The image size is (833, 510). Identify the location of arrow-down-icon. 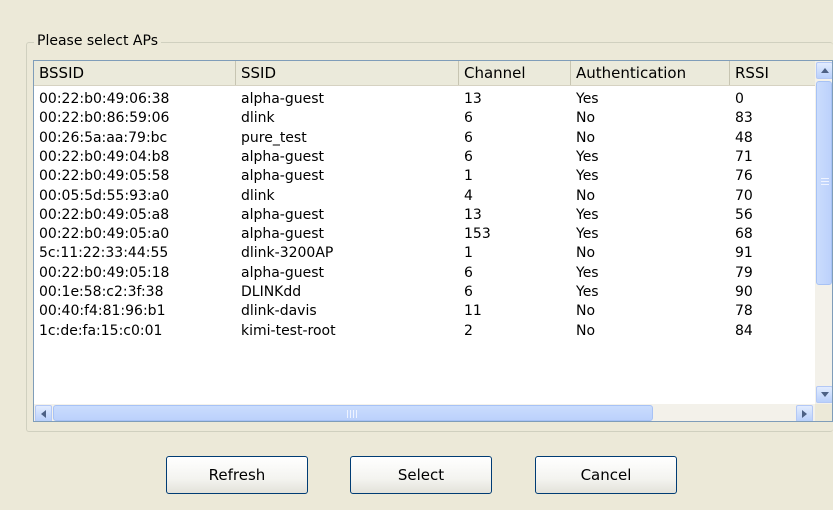
(824, 394).